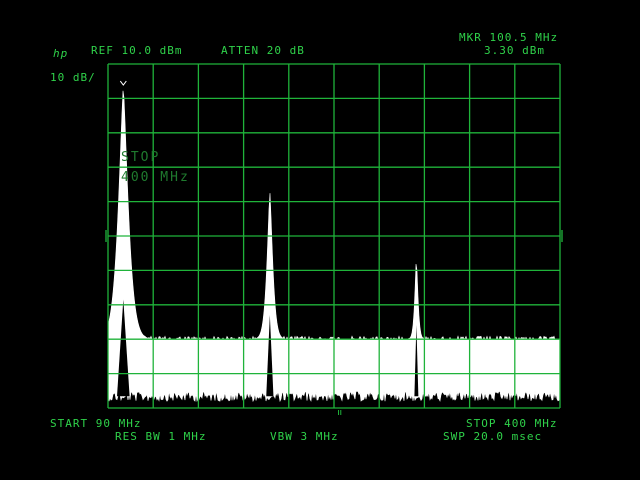  Describe the element at coordinates (161, 436) in the screenshot. I see `resolution-bandwidth: RES BW 1 MHz` at that location.